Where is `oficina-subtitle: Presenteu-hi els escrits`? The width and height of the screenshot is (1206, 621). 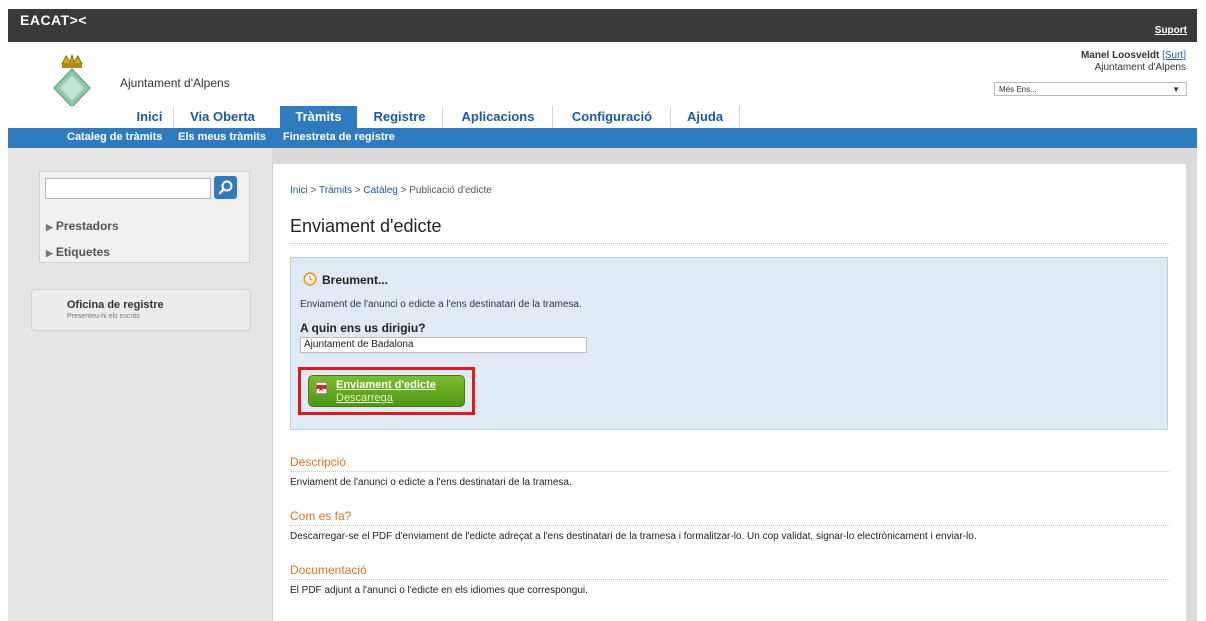
oficina-subtitle: Presenteu-hi els escrits is located at coordinates (103, 316).